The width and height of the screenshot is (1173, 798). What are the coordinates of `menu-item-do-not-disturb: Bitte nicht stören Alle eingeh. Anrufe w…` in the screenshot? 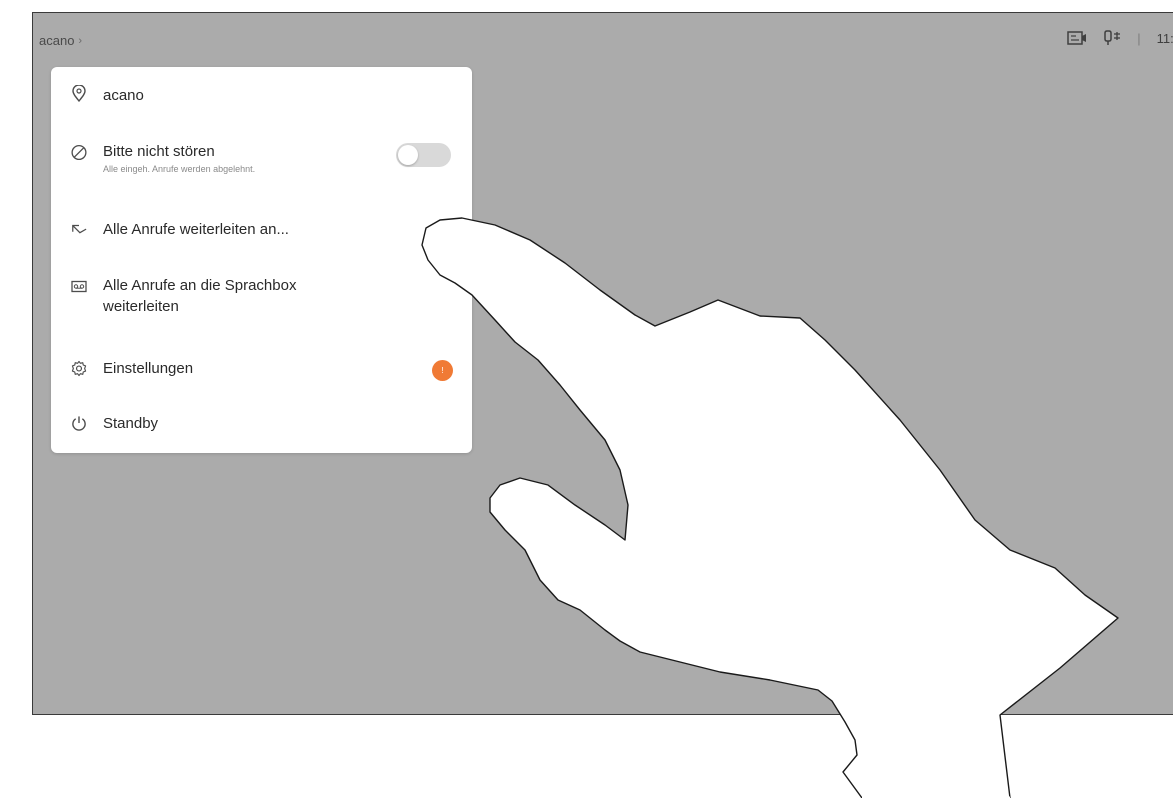 It's located at (261, 158).